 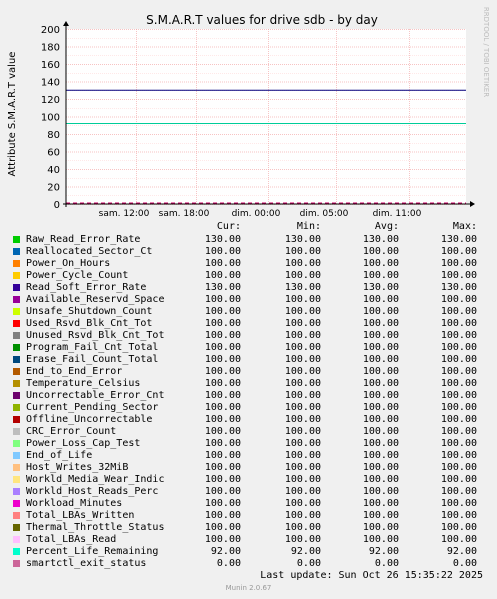 What do you see at coordinates (95, 335) in the screenshot?
I see `legend-label: Unused_Rsvd_Blk_Cnt_Tot` at bounding box center [95, 335].